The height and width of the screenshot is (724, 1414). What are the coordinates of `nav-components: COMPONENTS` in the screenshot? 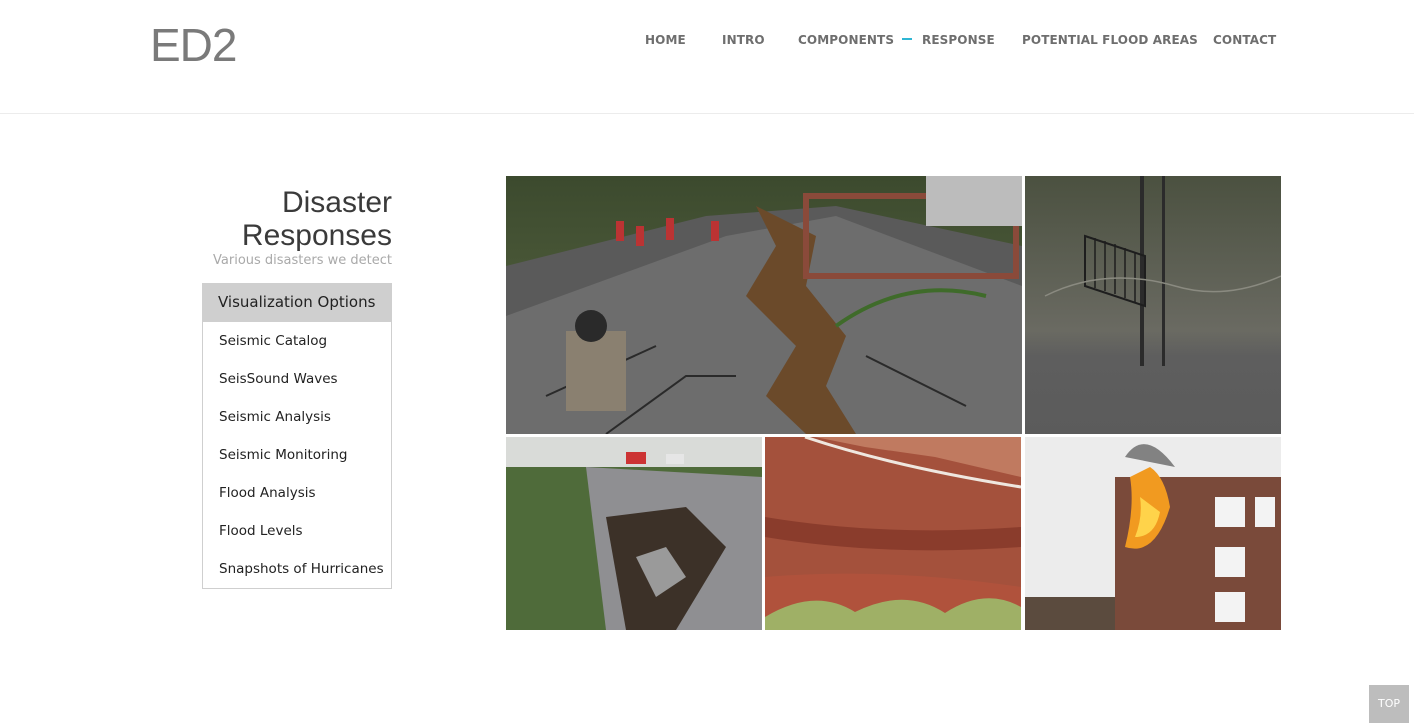 It's located at (846, 40).